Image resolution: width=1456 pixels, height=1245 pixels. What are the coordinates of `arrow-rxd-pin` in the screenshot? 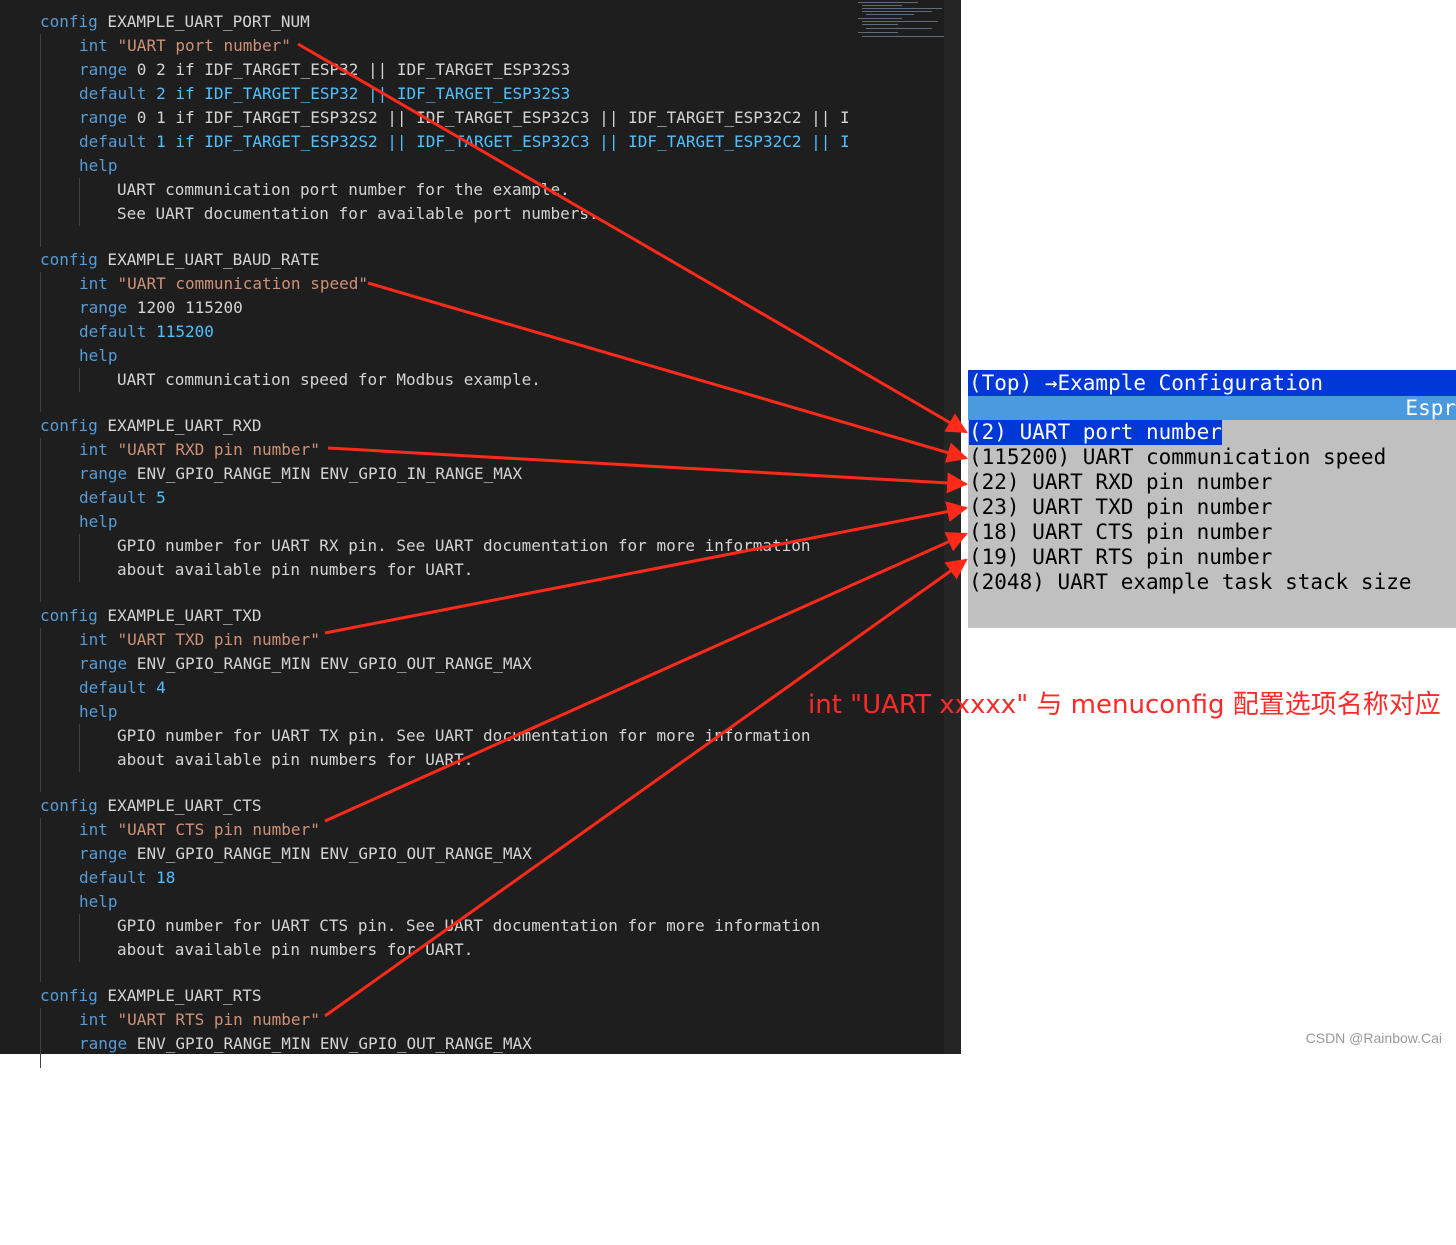 It's located at (648, 470).